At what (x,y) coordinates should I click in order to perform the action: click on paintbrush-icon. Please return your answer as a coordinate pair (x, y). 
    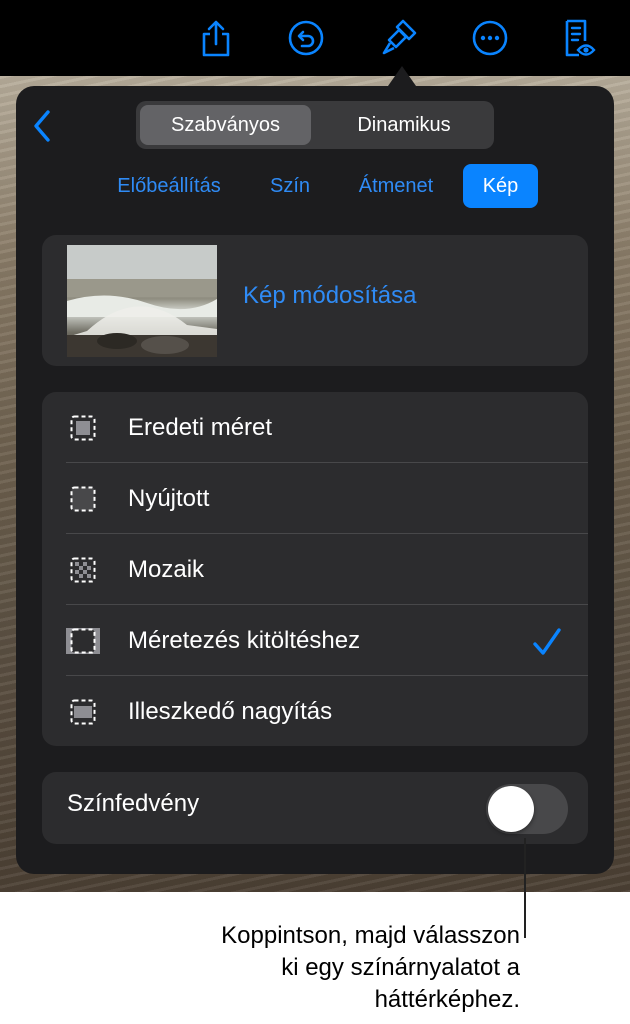
    Looking at the image, I should click on (399, 38).